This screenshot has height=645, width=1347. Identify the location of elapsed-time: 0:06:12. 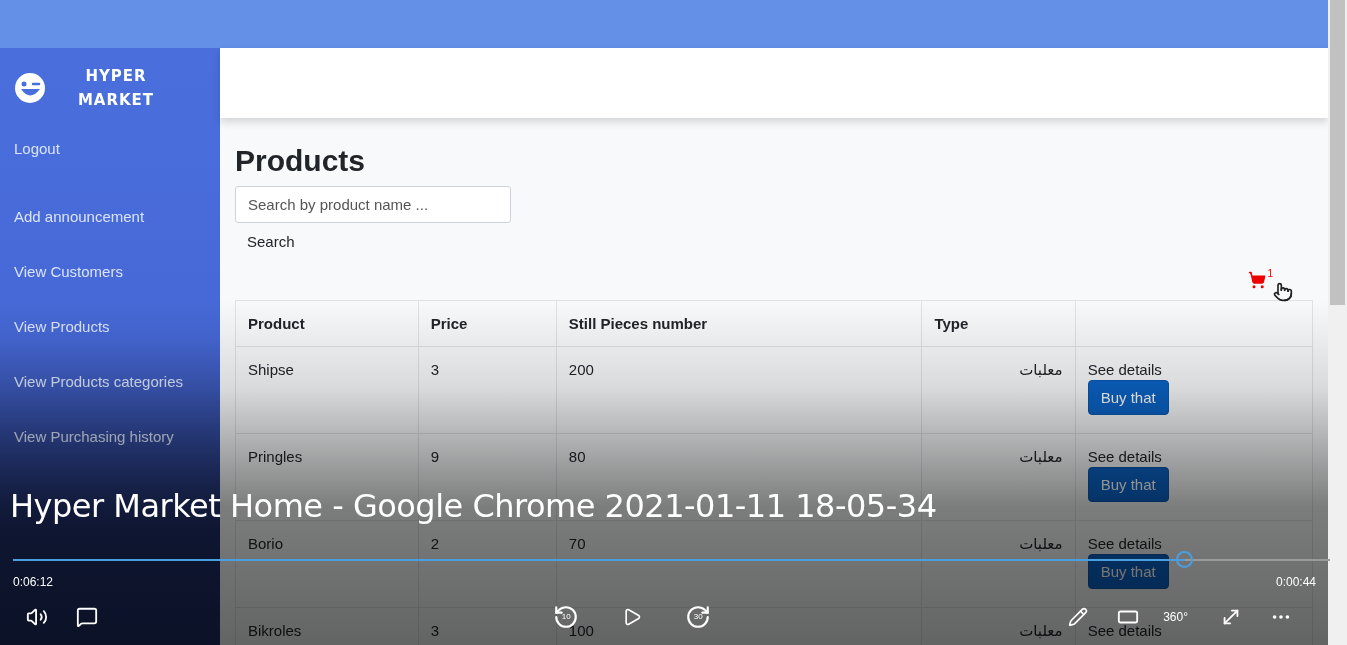
(33, 582).